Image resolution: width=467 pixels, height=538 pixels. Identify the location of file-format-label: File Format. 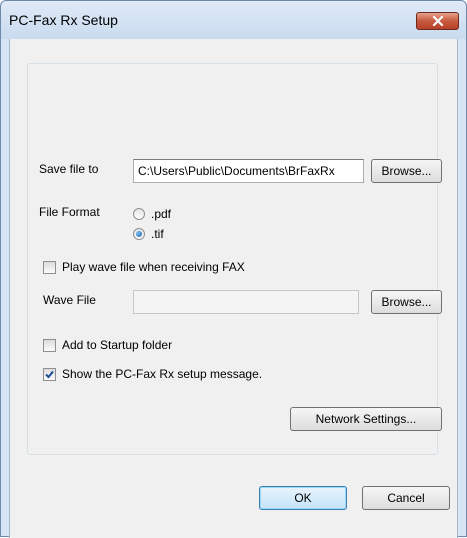
(69, 212).